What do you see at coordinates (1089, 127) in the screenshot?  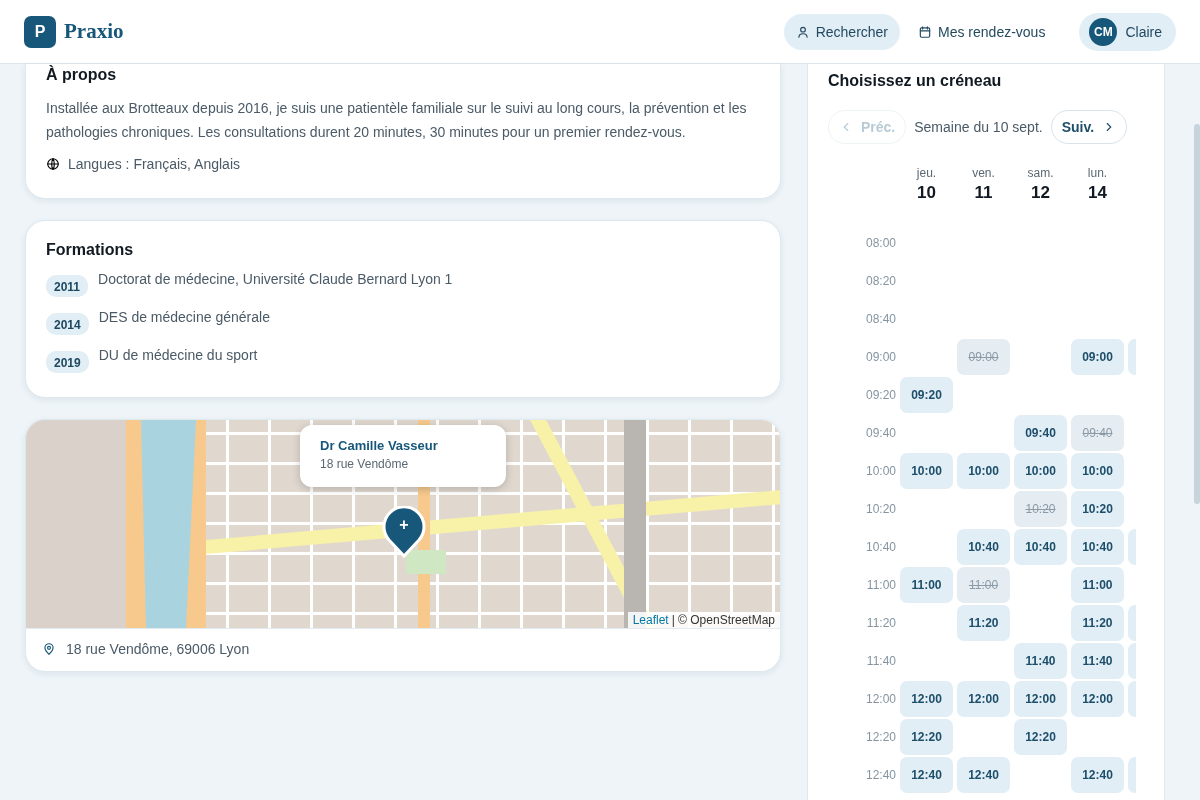 I see `next-week-button: Suiv.` at bounding box center [1089, 127].